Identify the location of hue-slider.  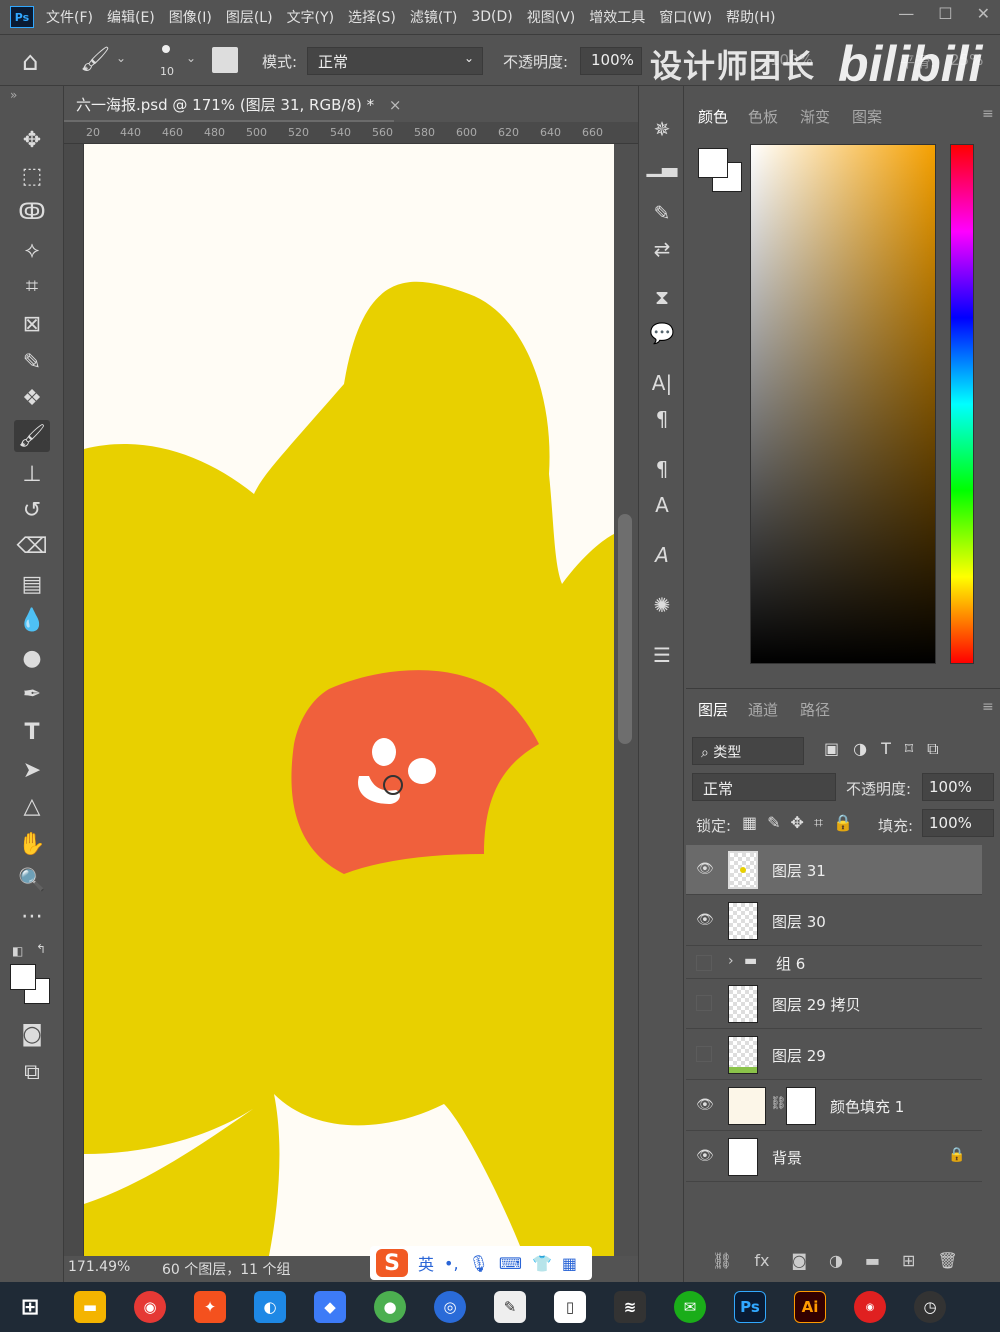
(962, 404).